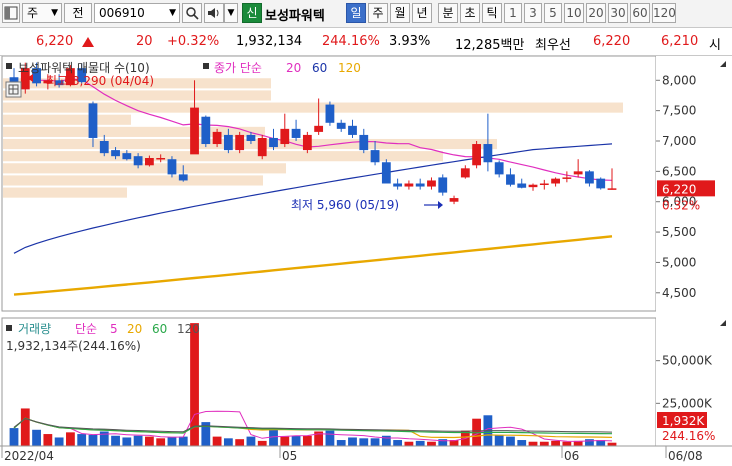 This screenshot has height=466, width=732. Describe the element at coordinates (679, 141) in the screenshot. I see `y-tick-label: 7,000` at that location.